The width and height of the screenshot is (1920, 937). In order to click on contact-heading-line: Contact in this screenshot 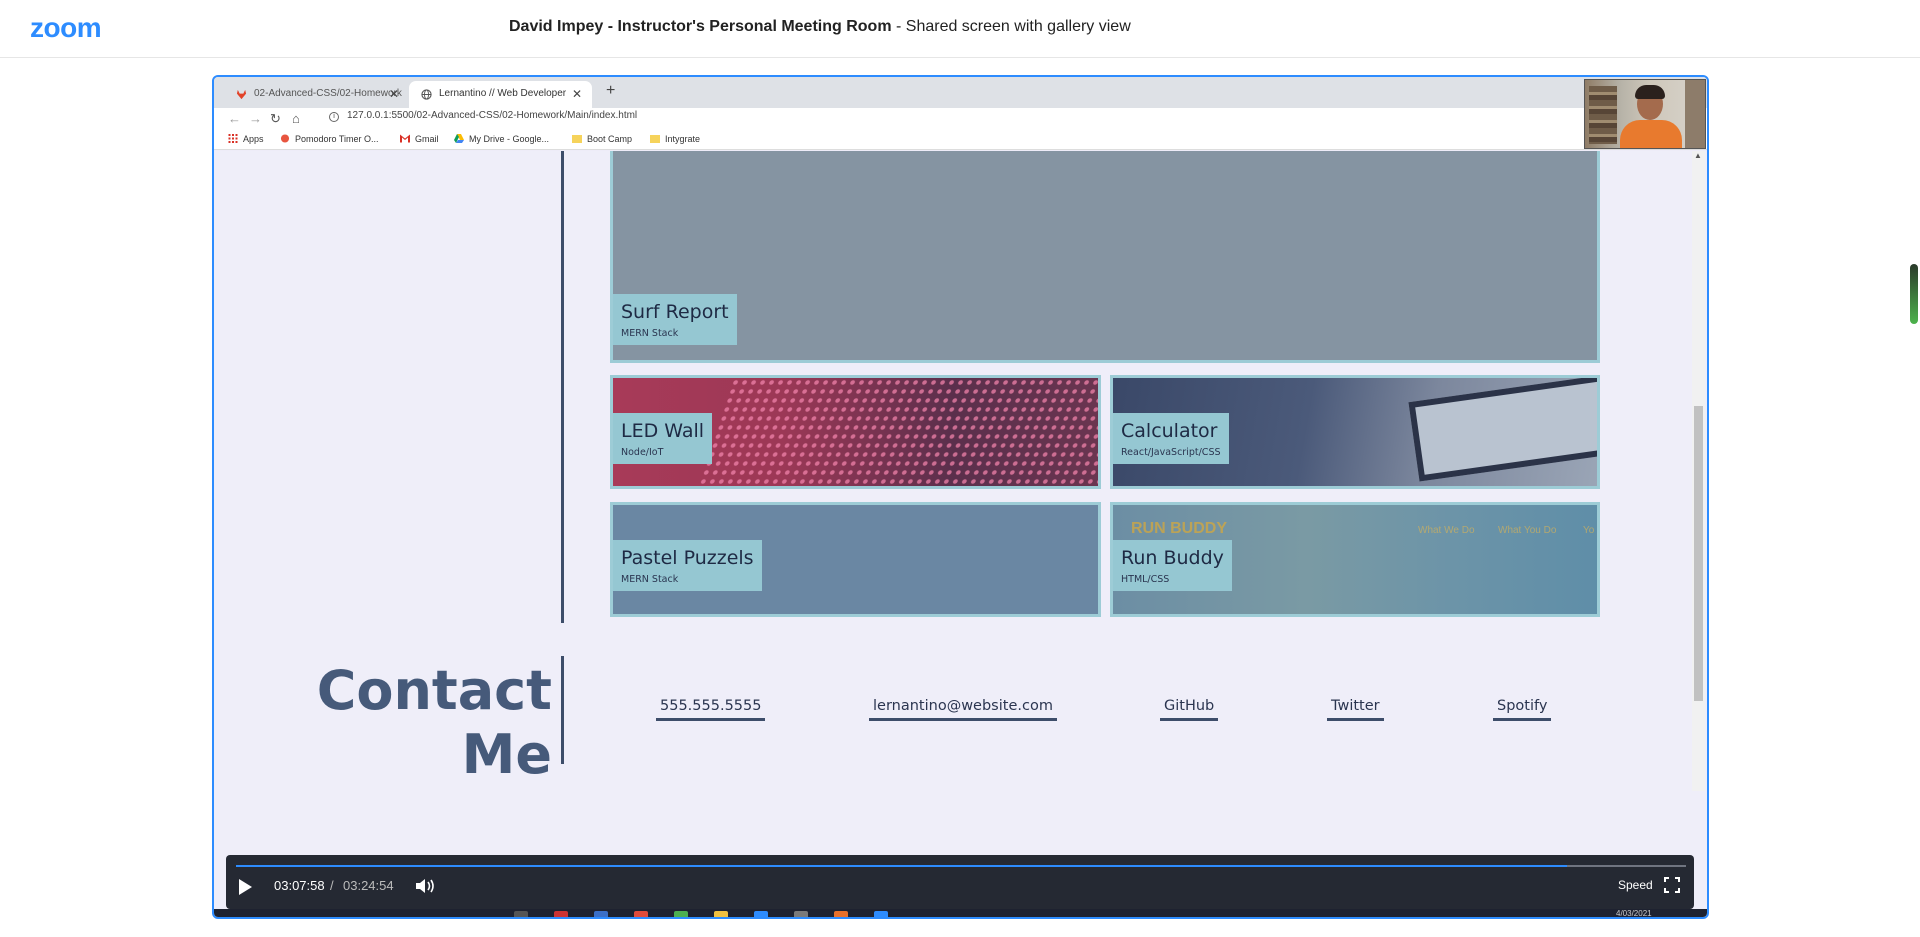, I will do `click(434, 690)`.